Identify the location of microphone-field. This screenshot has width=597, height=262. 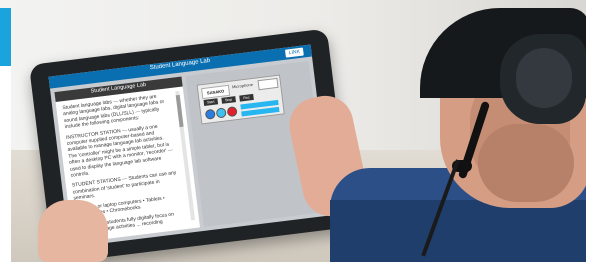
(268, 84).